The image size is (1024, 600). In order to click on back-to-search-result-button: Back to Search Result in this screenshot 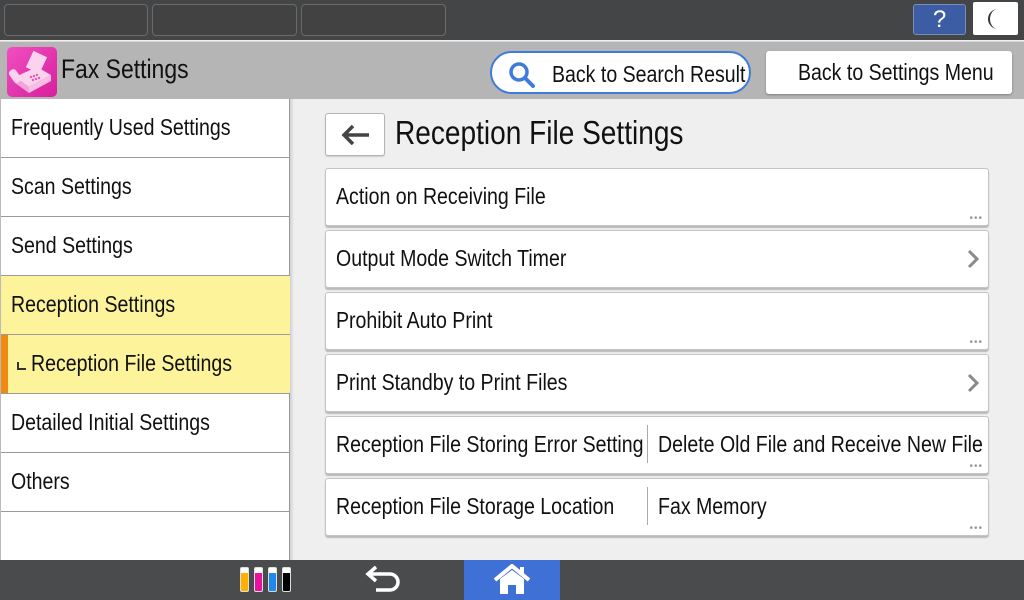, I will do `click(620, 72)`.